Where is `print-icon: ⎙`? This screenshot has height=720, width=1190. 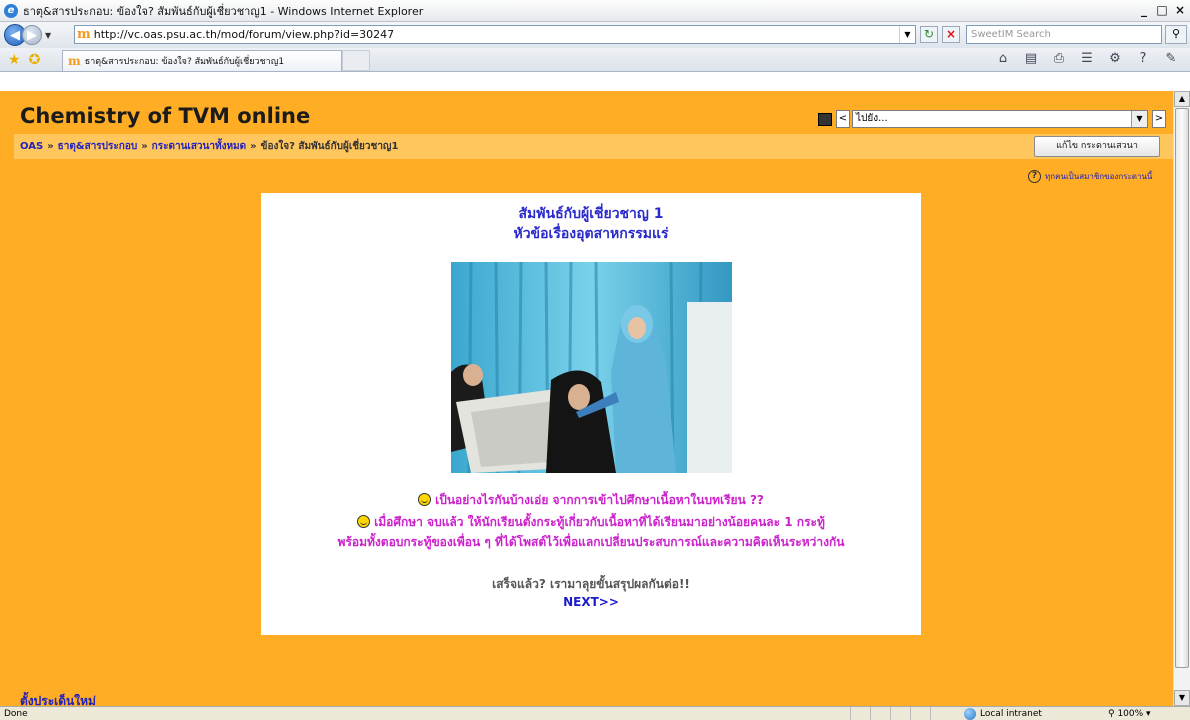
print-icon: ⎙ is located at coordinates (1059, 58).